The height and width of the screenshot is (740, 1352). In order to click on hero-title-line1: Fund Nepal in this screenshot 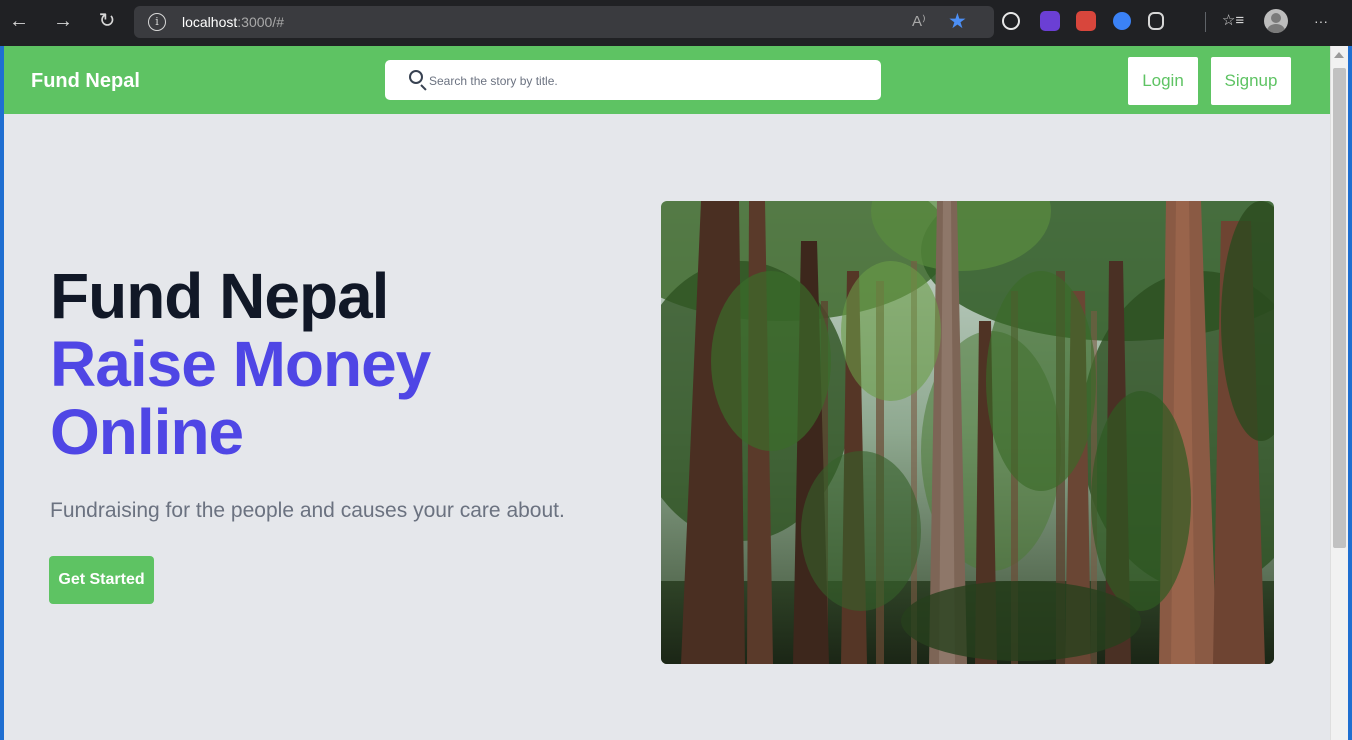, I will do `click(219, 296)`.